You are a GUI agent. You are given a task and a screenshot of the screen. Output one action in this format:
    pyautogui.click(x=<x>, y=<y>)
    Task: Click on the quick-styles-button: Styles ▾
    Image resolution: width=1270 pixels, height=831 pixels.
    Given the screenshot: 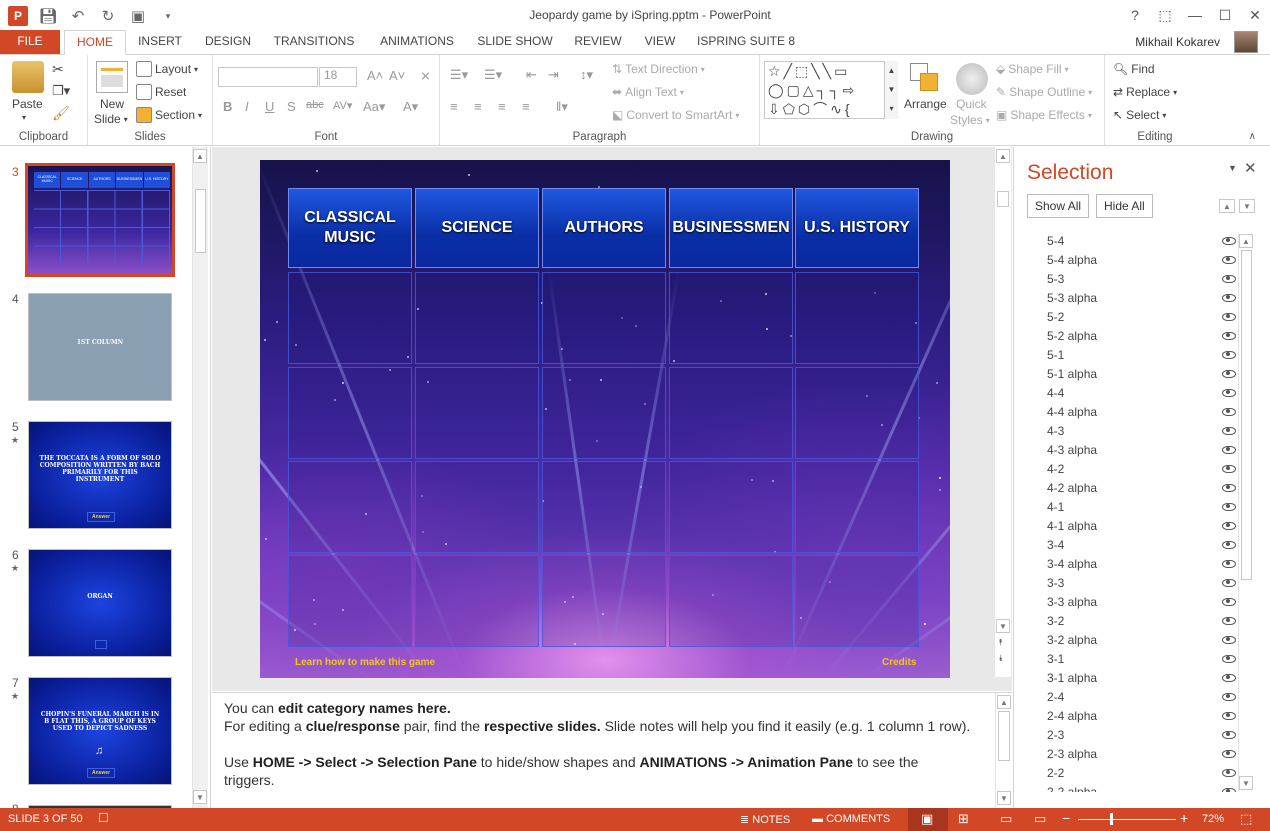 What is the action you would take?
    pyautogui.click(x=970, y=120)
    